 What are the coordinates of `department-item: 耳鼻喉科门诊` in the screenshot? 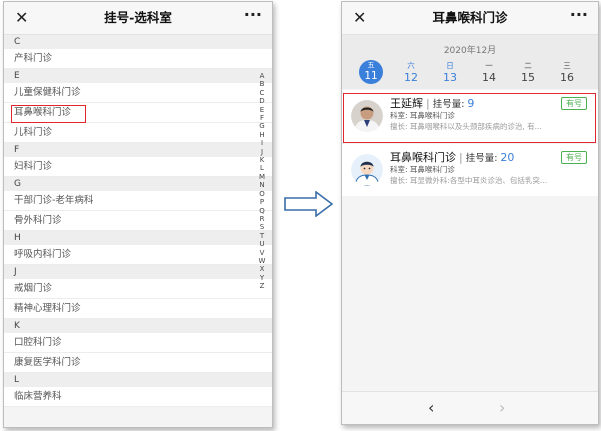 It's located at (138, 113).